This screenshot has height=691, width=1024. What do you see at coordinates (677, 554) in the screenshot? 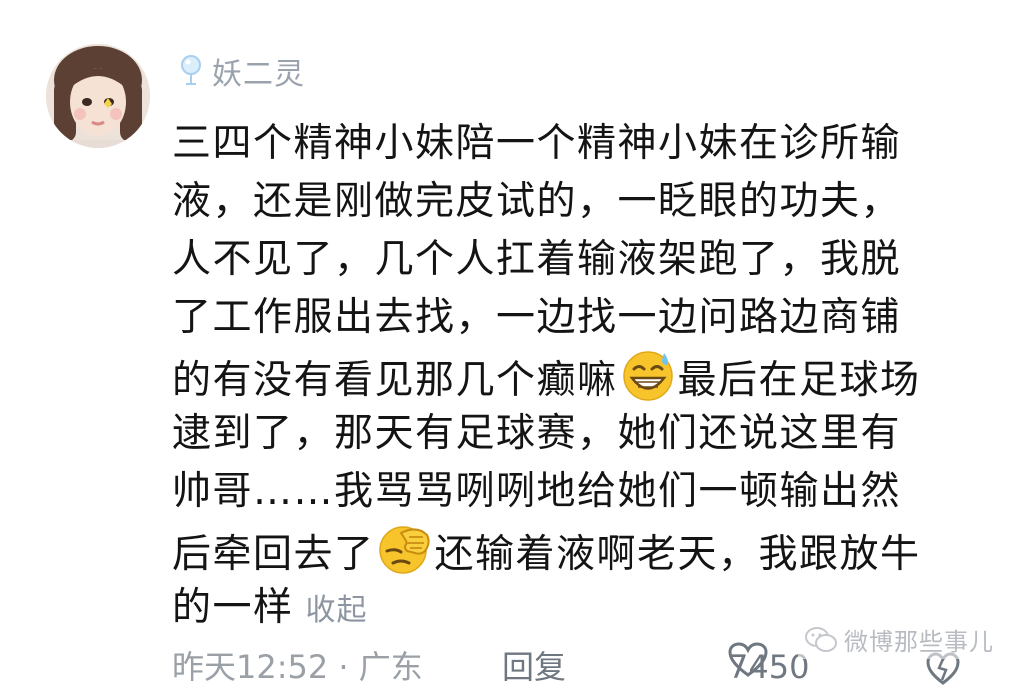
I see `comment-text: 还输着液啊老天，我跟放牛` at bounding box center [677, 554].